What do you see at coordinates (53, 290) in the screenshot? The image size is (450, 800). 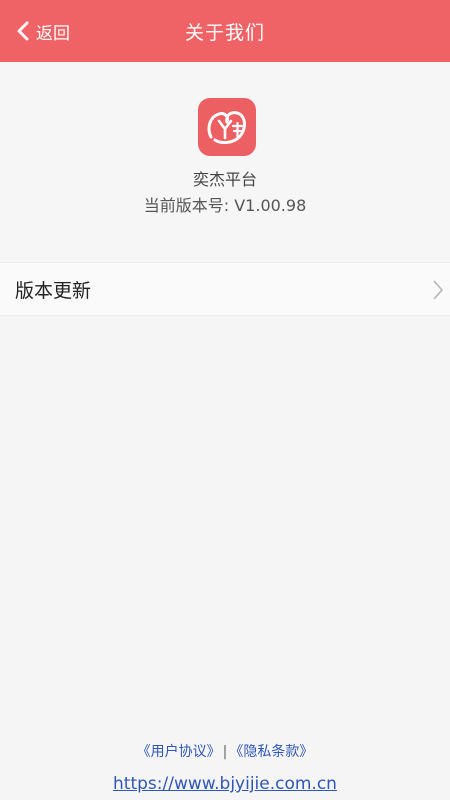 I see `version-update-label: 版本更新` at bounding box center [53, 290].